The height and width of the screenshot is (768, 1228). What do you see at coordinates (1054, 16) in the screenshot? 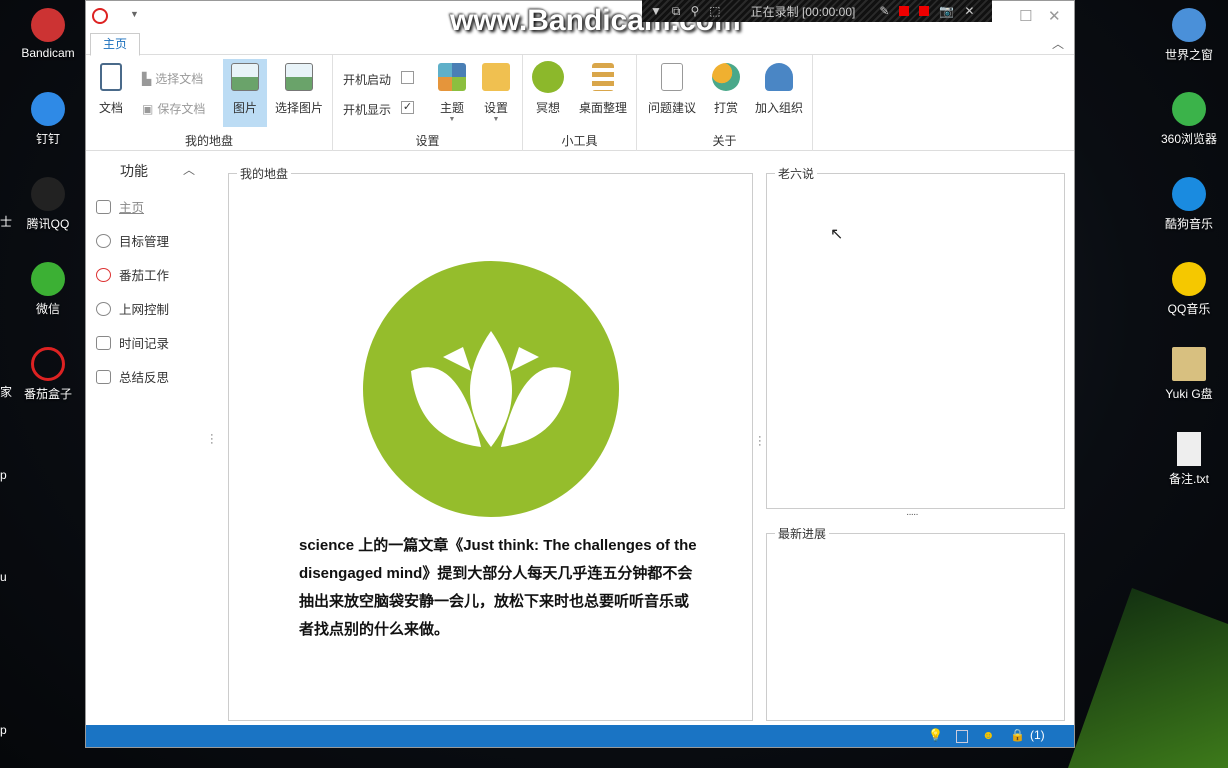
I see `close-button: ✕` at bounding box center [1054, 16].